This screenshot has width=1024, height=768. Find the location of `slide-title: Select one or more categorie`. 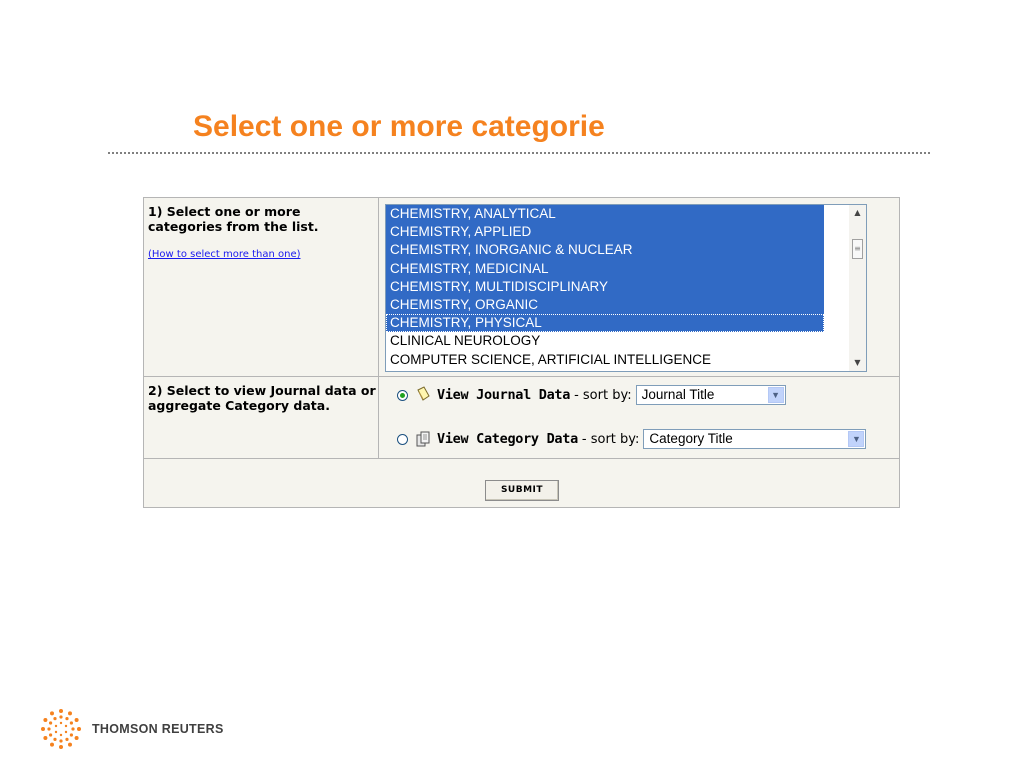

slide-title: Select one or more categorie is located at coordinates (399, 126).